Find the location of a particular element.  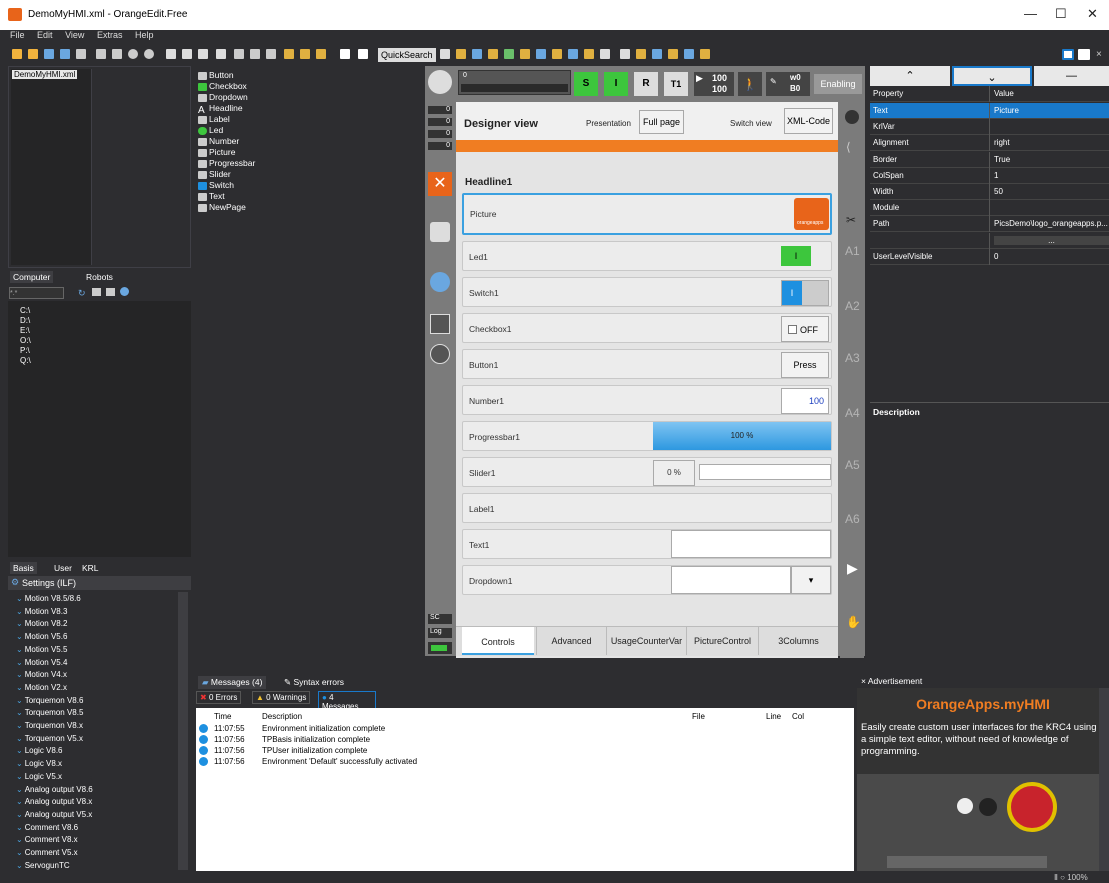

errors-filter: ✖ 0 Errors is located at coordinates (219, 697).